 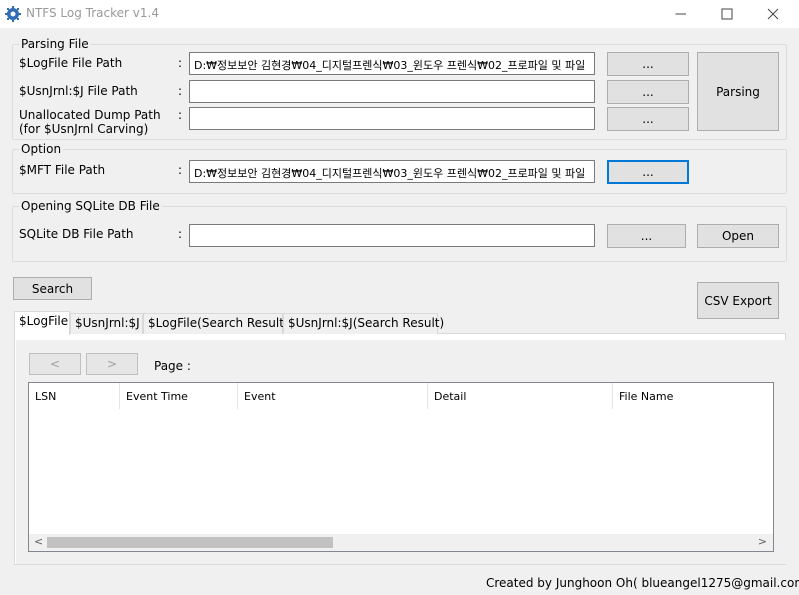 What do you see at coordinates (190, 542) in the screenshot?
I see `scrollbar-thumb` at bounding box center [190, 542].